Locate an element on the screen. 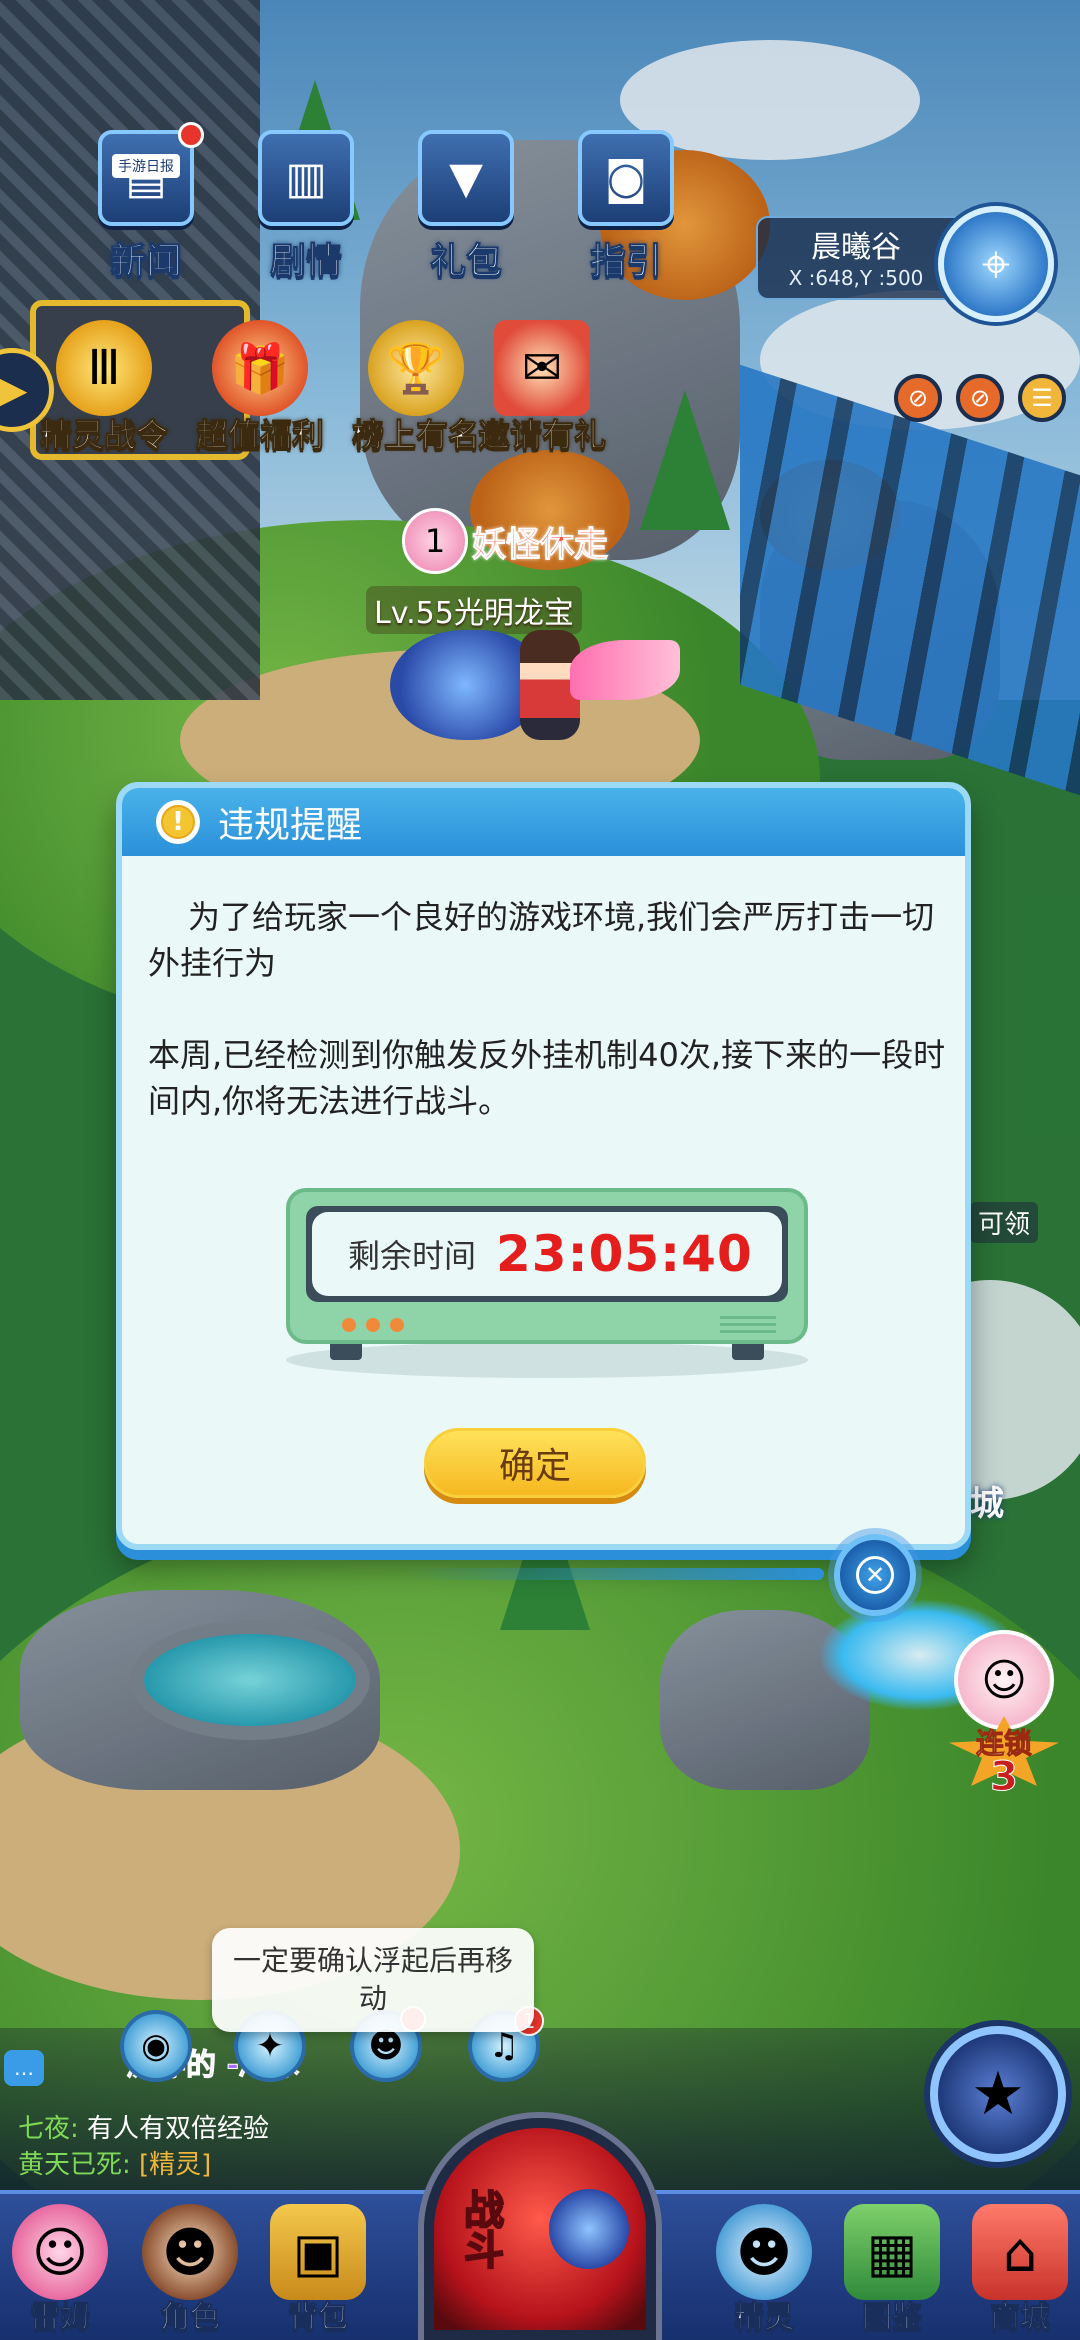 The image size is (1080, 2340). combo-count: 3 is located at coordinates (1004, 1777).